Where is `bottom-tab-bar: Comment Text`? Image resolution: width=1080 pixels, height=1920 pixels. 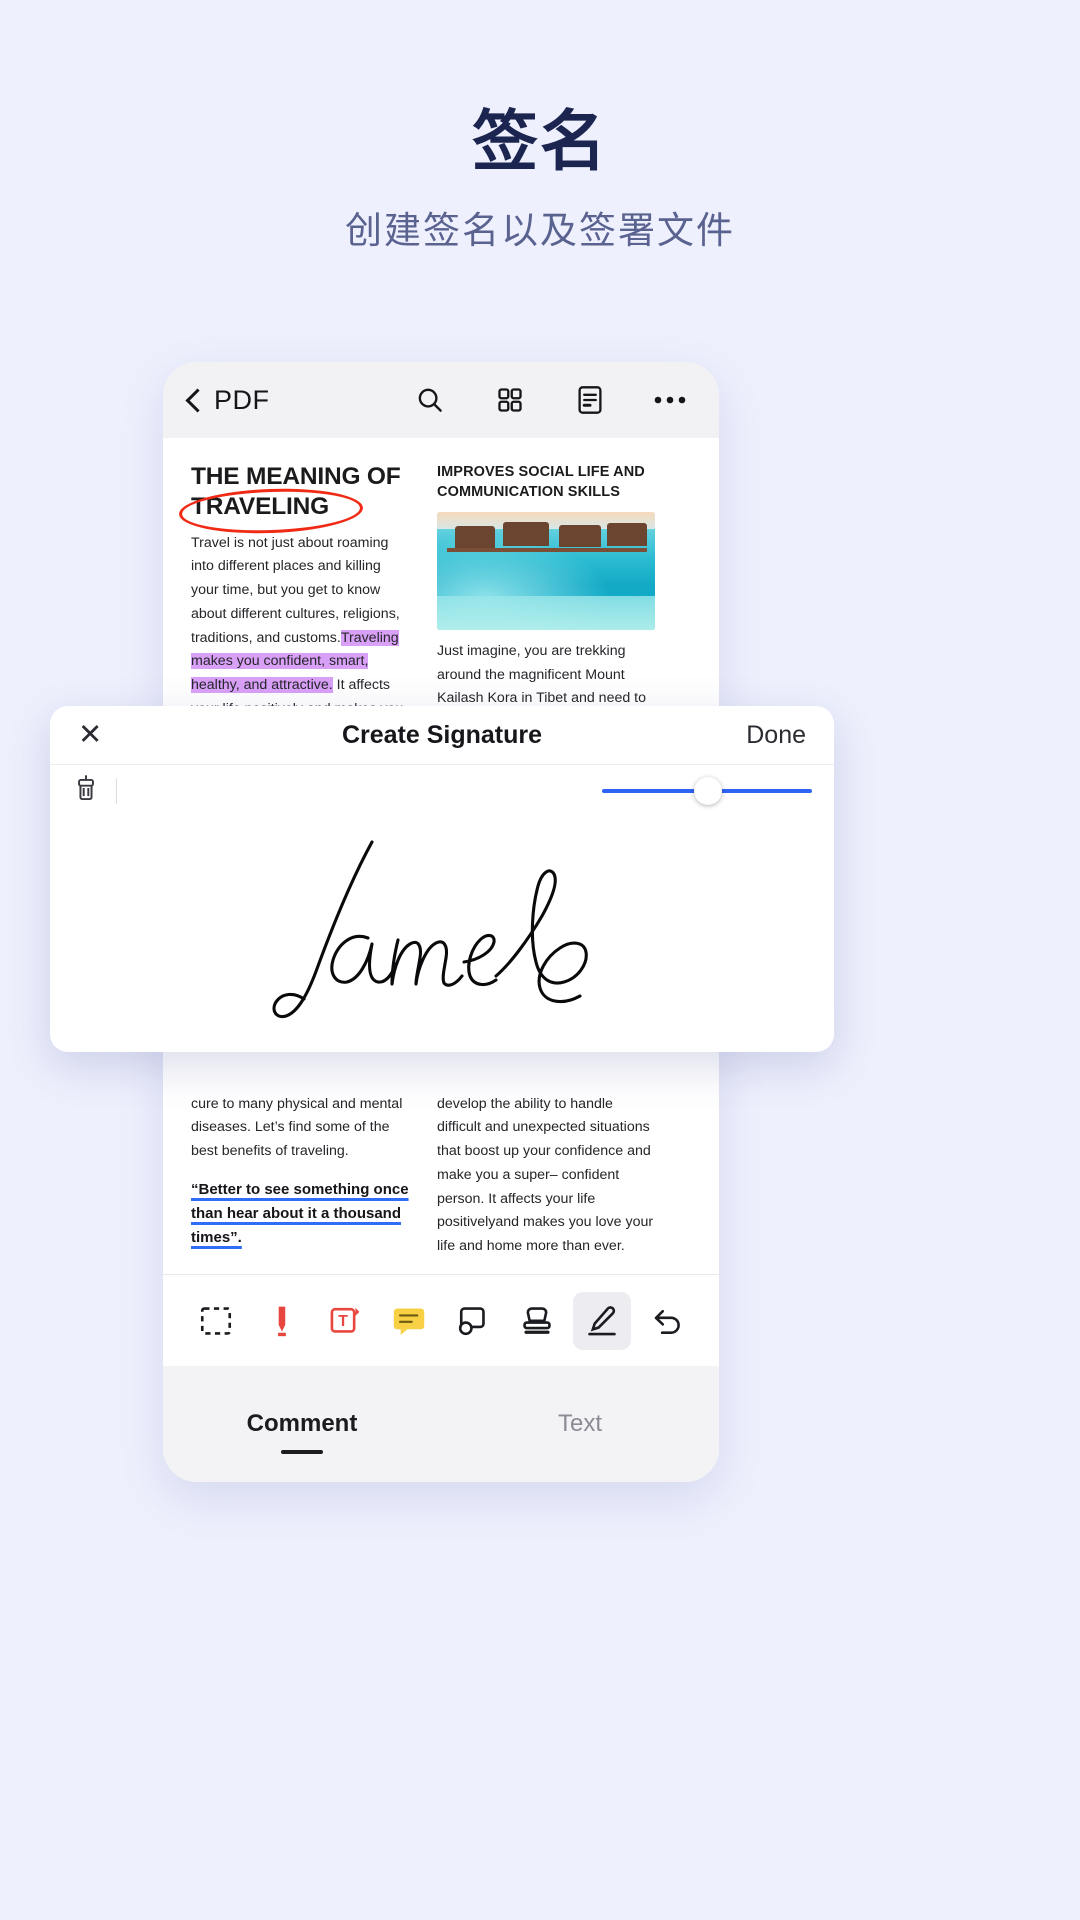 bottom-tab-bar: Comment Text is located at coordinates (441, 1424).